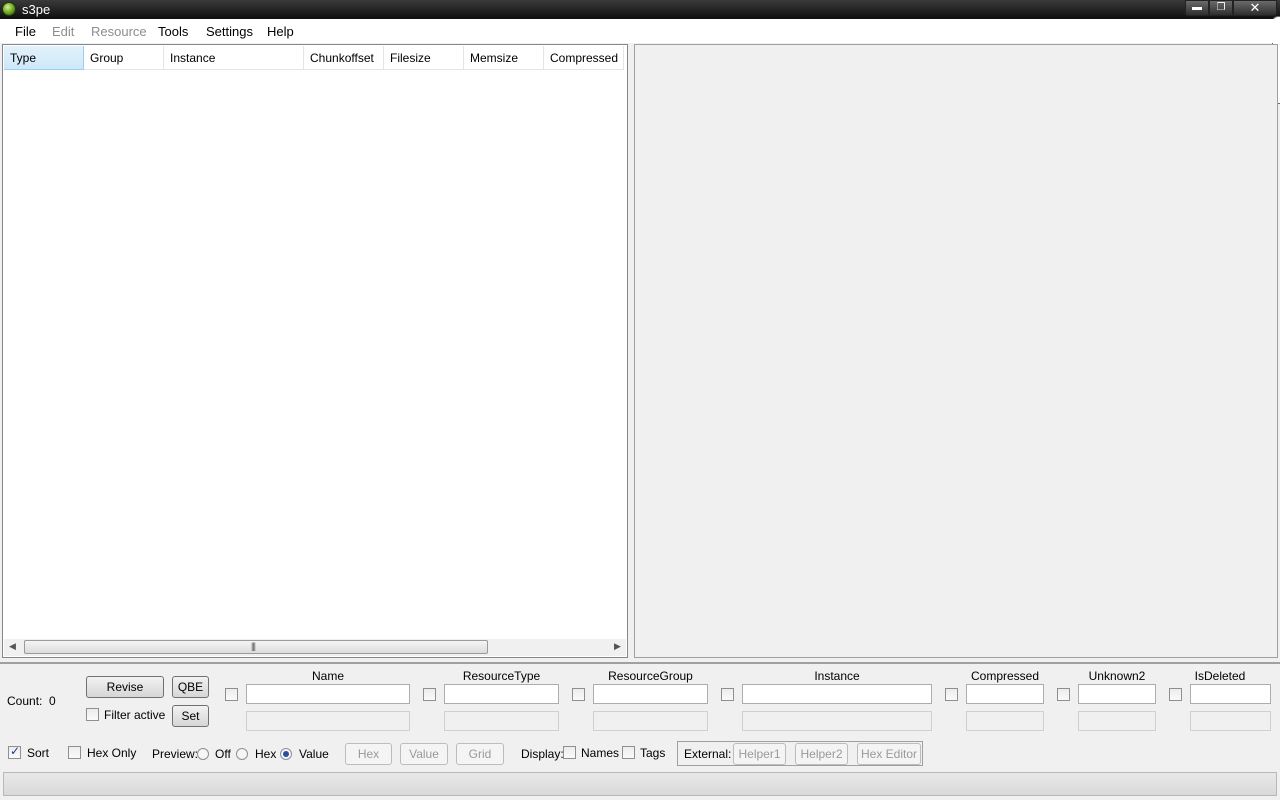 The image size is (1280, 800). What do you see at coordinates (501, 721) in the screenshot?
I see `resourcetype-value-field` at bounding box center [501, 721].